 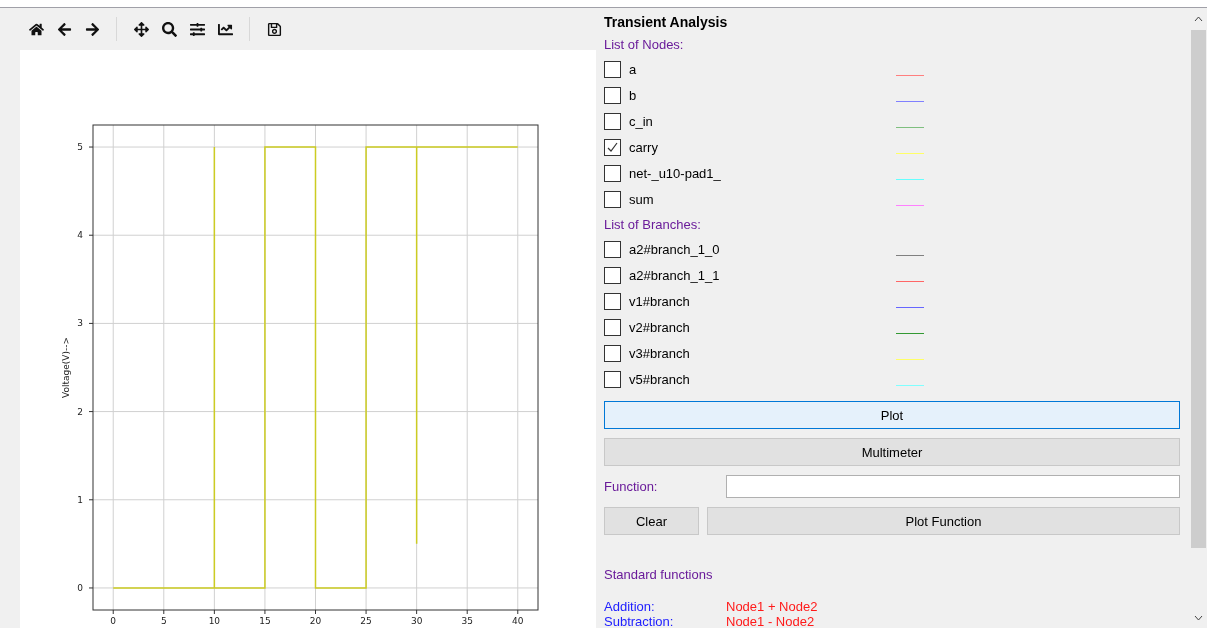 I want to click on x-tick-label: 35, so click(x=467, y=621).